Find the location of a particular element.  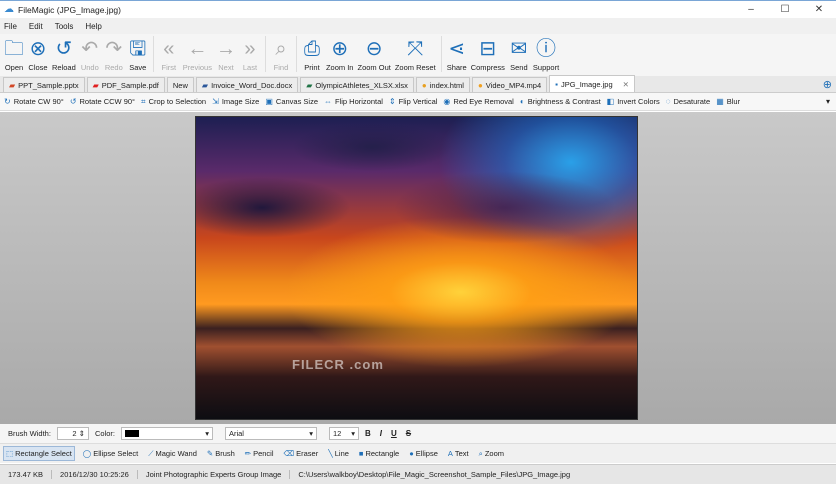

text-tool: A Text is located at coordinates (458, 453).